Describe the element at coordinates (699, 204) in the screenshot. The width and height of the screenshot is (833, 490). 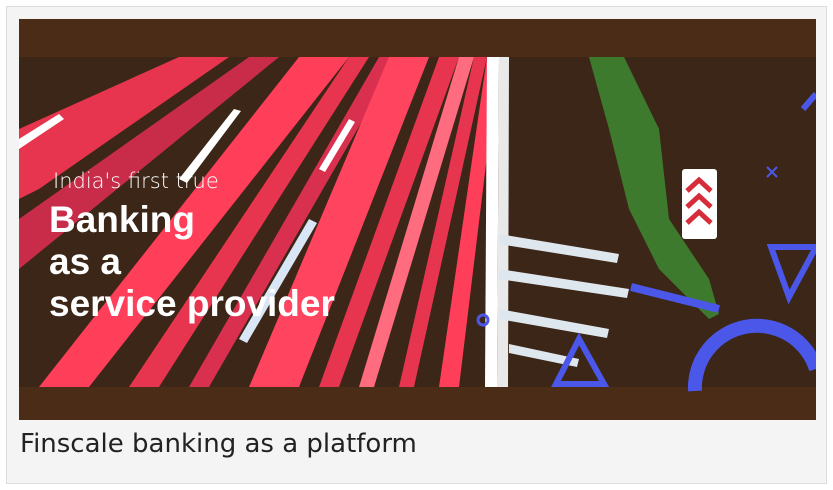
I see `chevron-sign-icon` at that location.